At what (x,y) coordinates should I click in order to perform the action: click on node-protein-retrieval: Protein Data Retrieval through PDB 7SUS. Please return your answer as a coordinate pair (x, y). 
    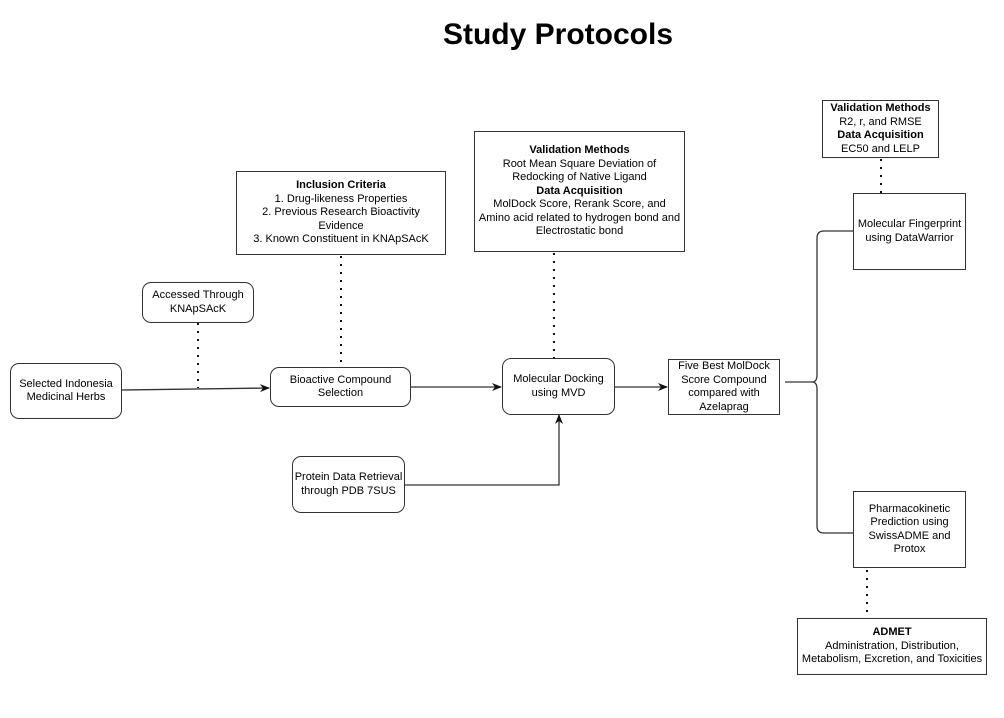
    Looking at the image, I should click on (348, 484).